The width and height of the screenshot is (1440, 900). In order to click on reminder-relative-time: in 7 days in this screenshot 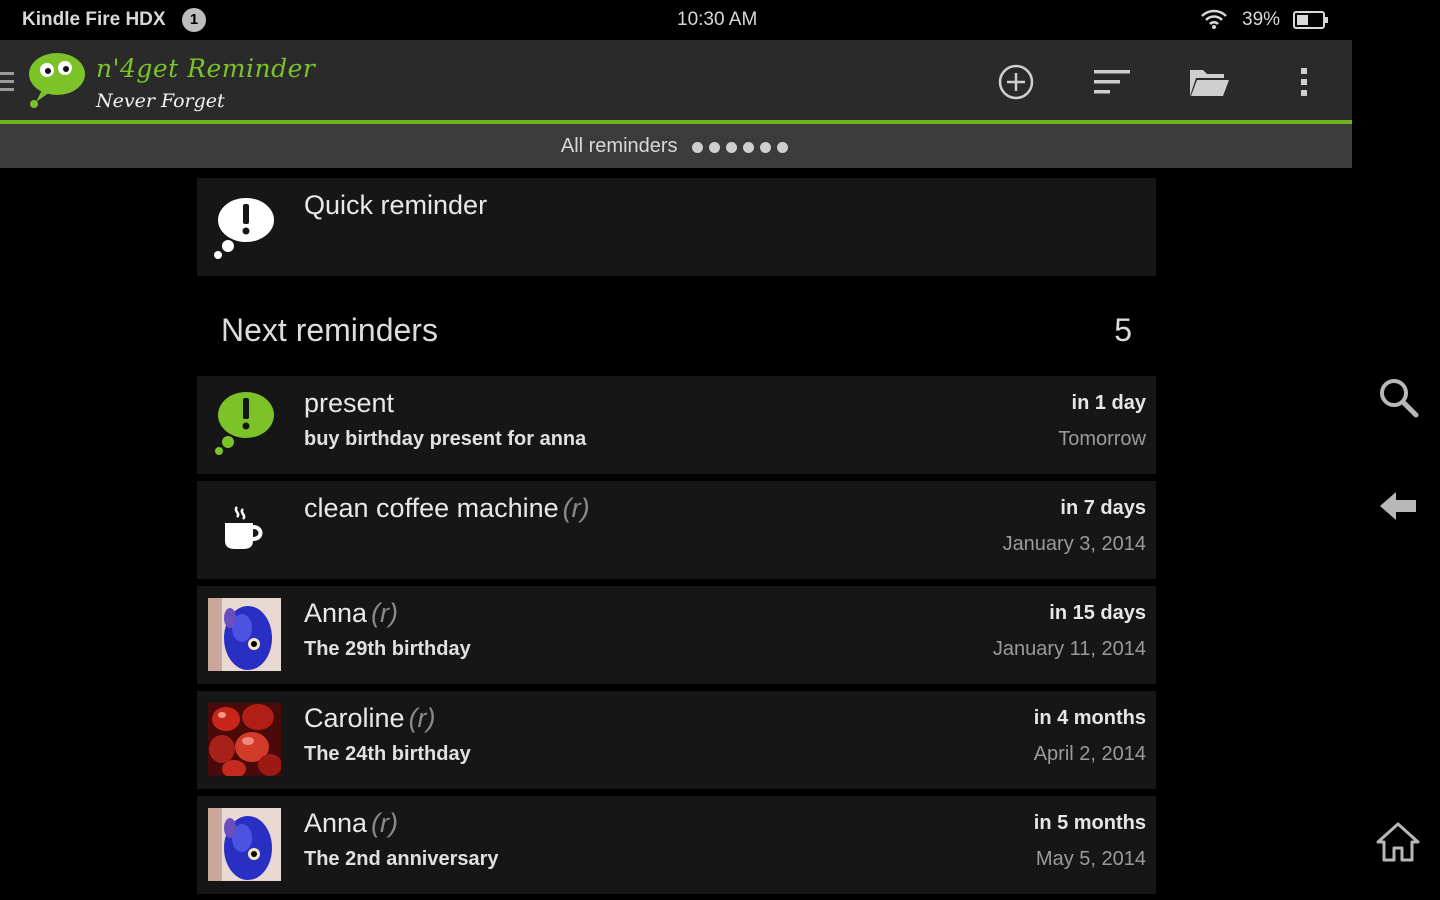, I will do `click(1103, 508)`.